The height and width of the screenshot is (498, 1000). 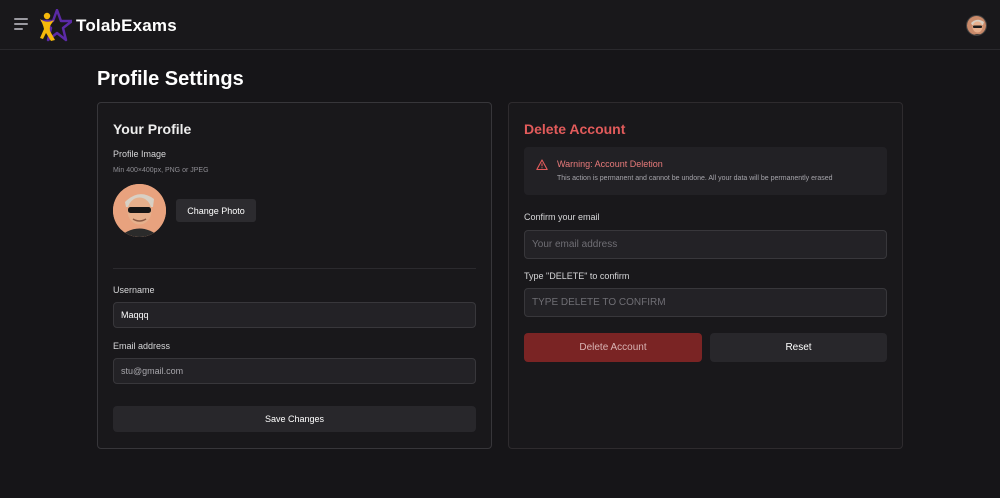 What do you see at coordinates (170, 79) in the screenshot?
I see `page-title: Profile Settings` at bounding box center [170, 79].